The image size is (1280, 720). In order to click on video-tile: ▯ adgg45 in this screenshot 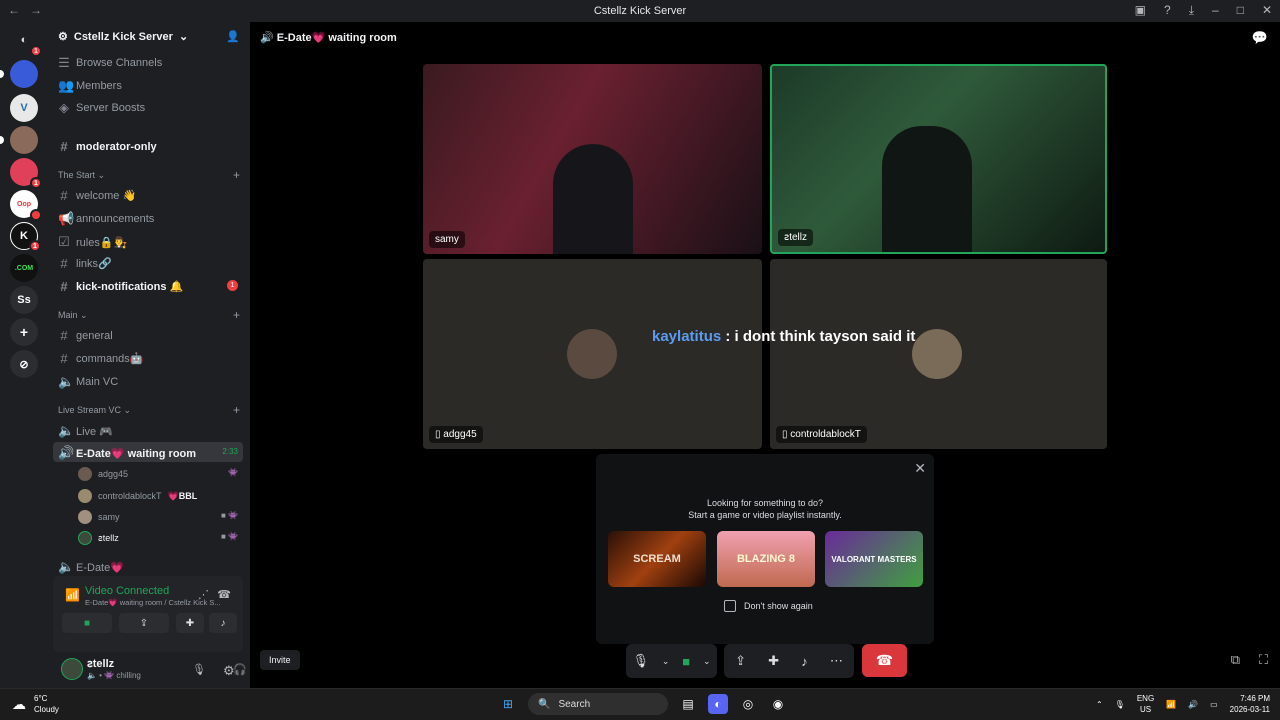, I will do `click(592, 354)`.